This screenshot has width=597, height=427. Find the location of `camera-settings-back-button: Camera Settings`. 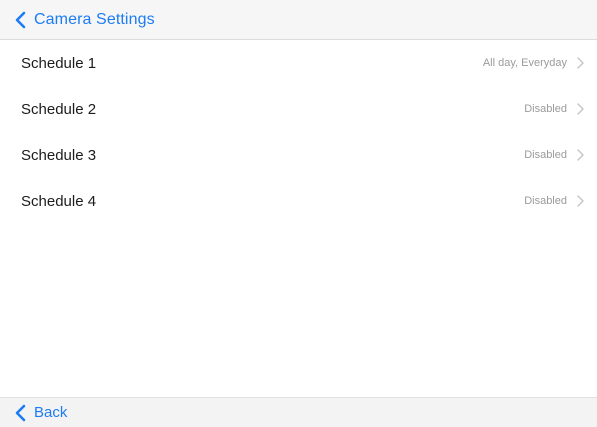

camera-settings-back-button: Camera Settings is located at coordinates (82, 19).